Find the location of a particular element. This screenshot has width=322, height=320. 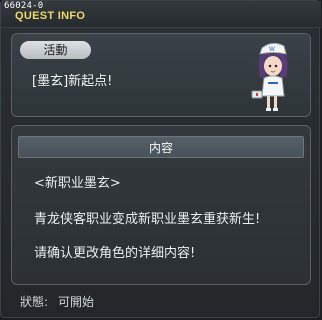

content-header: 内容 is located at coordinates (161, 147).